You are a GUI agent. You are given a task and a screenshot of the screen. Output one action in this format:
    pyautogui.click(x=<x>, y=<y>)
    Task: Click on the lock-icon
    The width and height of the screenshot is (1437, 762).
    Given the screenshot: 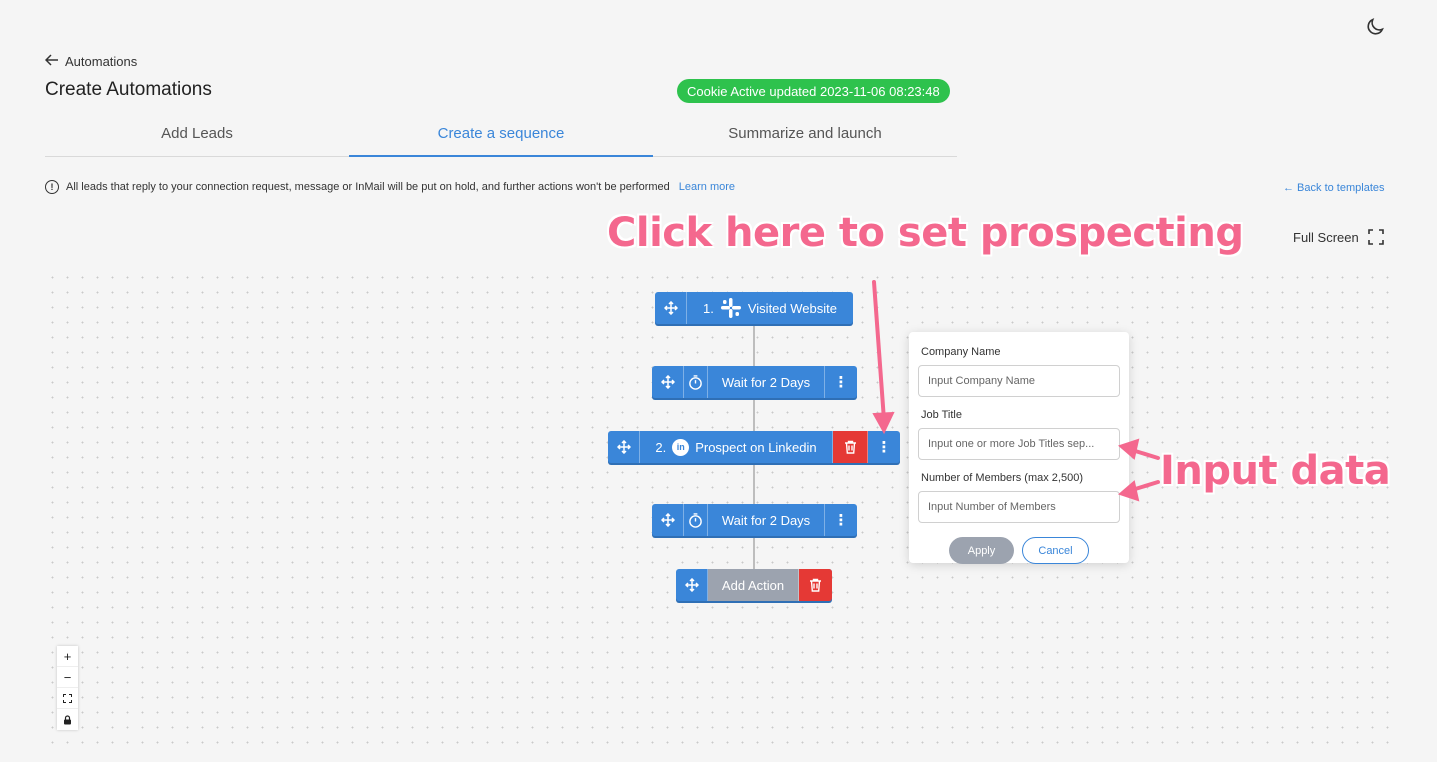 What is the action you would take?
    pyautogui.click(x=67, y=719)
    